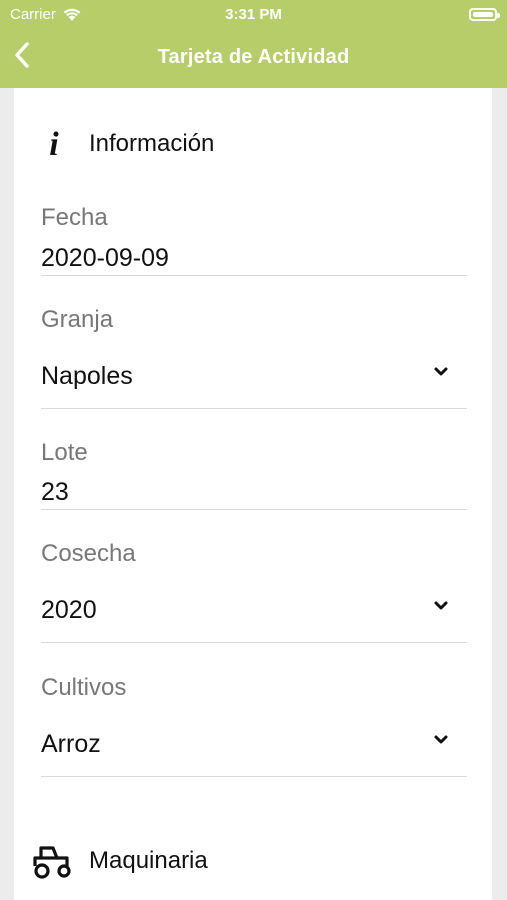  I want to click on fecha-value: 2020-09-09, so click(105, 258).